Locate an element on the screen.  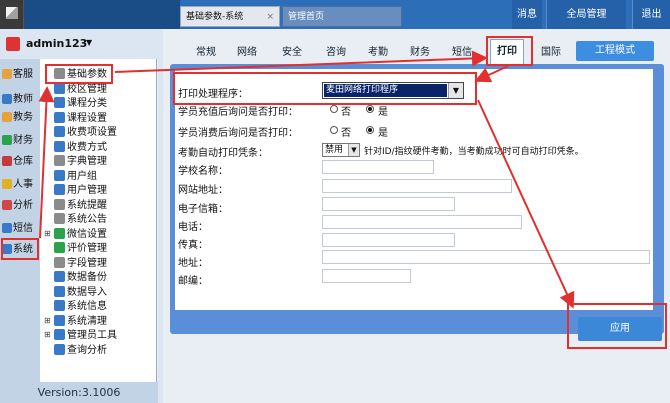
fax-field is located at coordinates (388, 240).